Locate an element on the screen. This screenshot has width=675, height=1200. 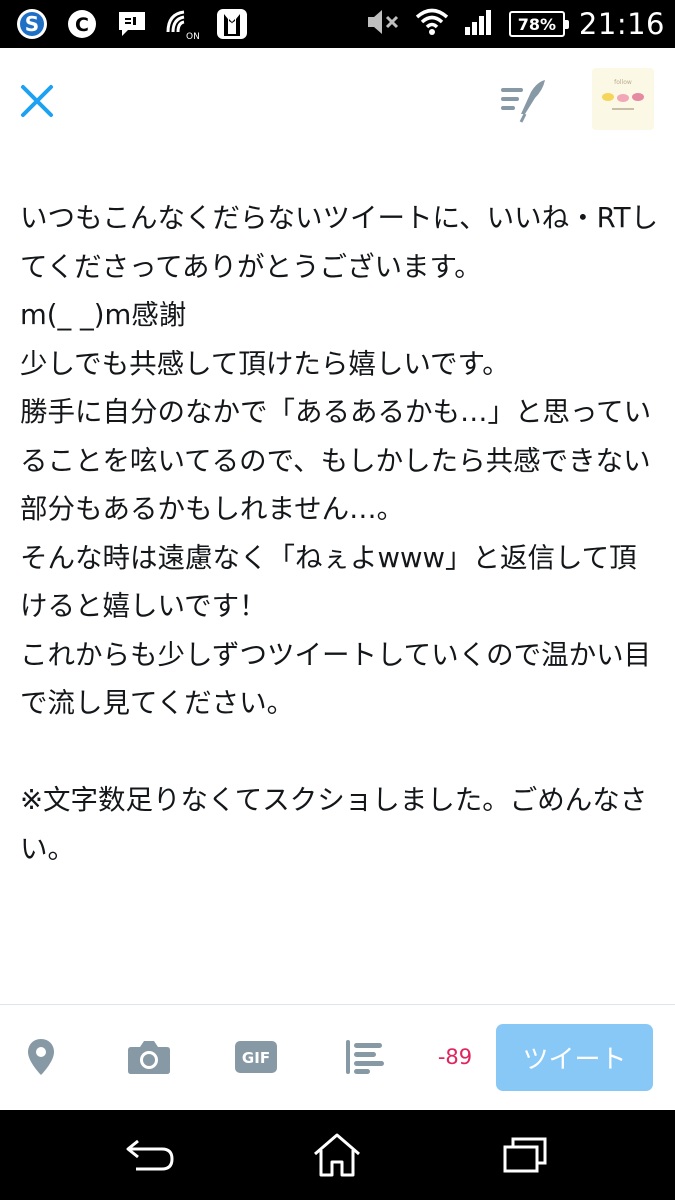
character-counter: -89 is located at coordinates (455, 1057).